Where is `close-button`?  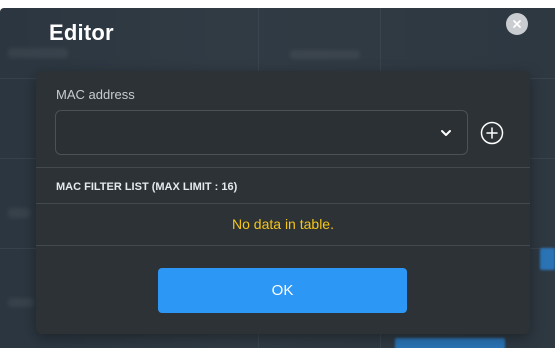 close-button is located at coordinates (517, 24).